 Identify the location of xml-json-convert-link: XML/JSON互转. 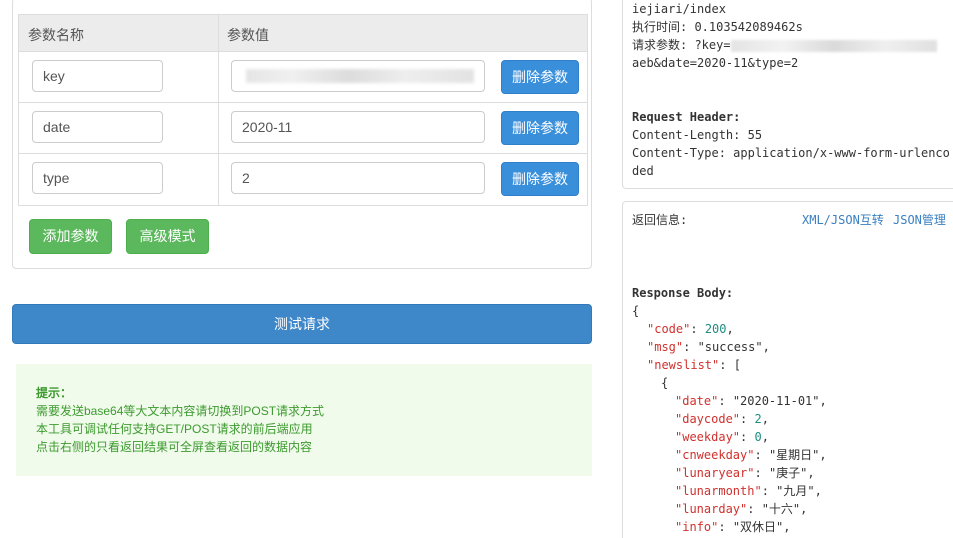
(843, 220).